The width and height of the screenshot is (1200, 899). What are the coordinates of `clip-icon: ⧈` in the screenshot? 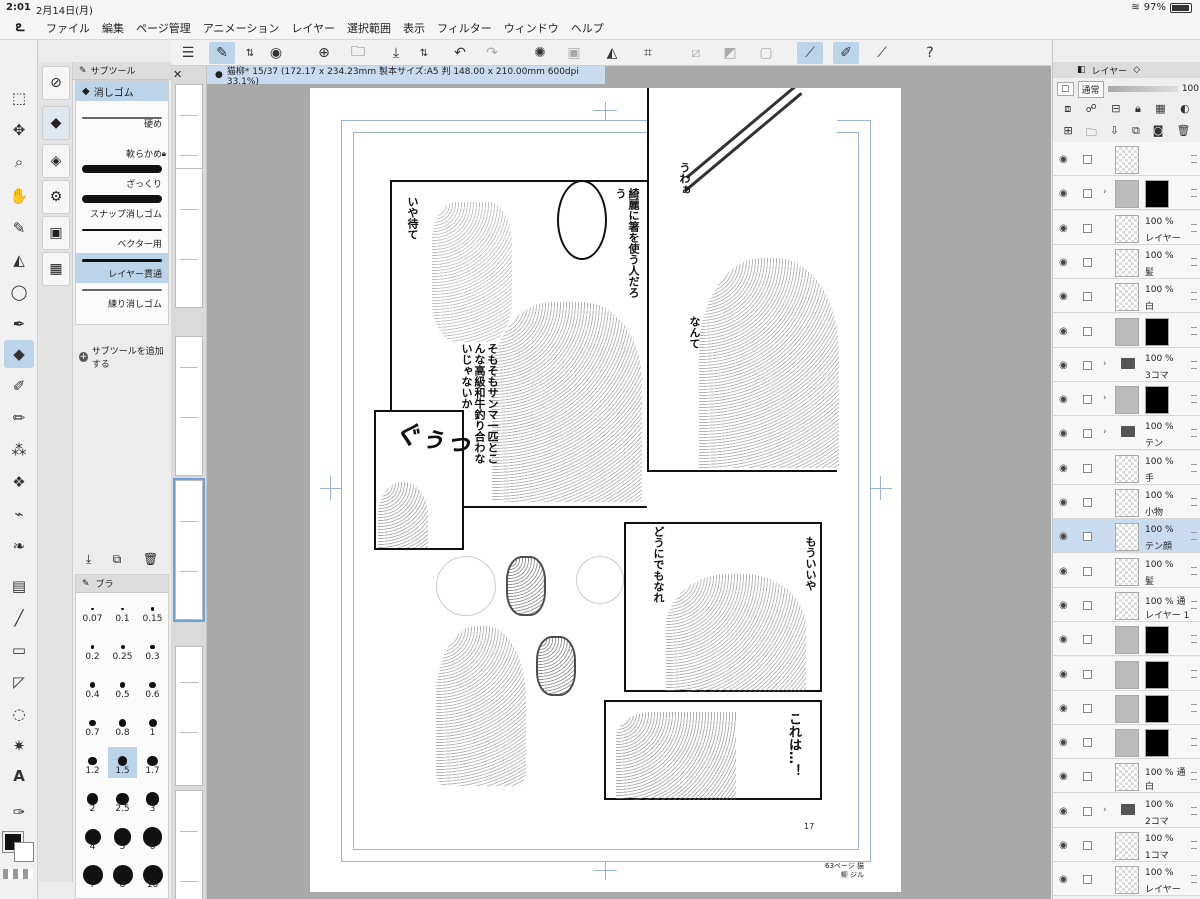 It's located at (1067, 111).